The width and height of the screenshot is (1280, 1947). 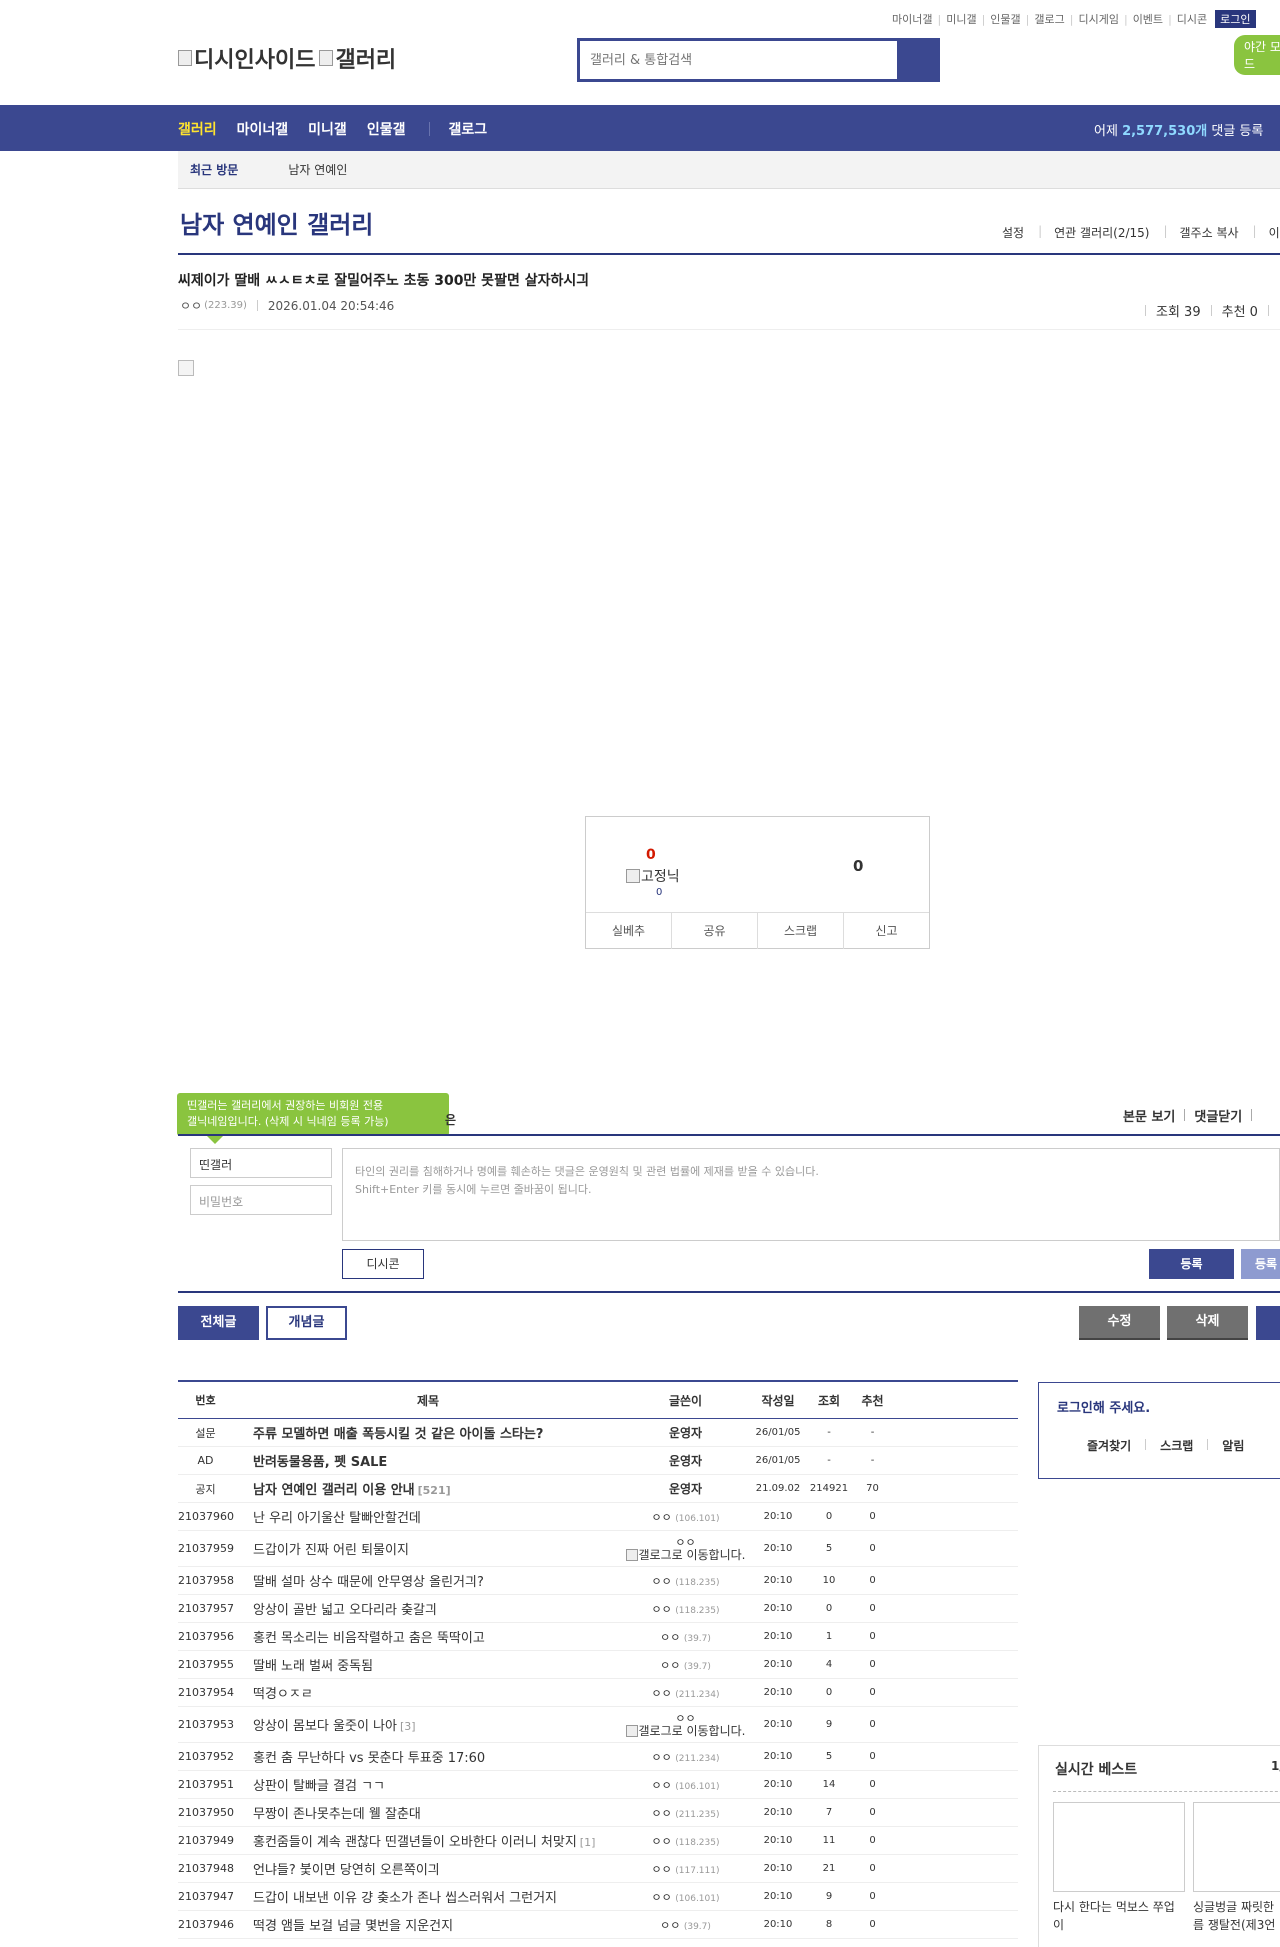 I want to click on row-title-text: 무짱이 존나못추는데 웰 잘춘대, so click(x=337, y=1814).